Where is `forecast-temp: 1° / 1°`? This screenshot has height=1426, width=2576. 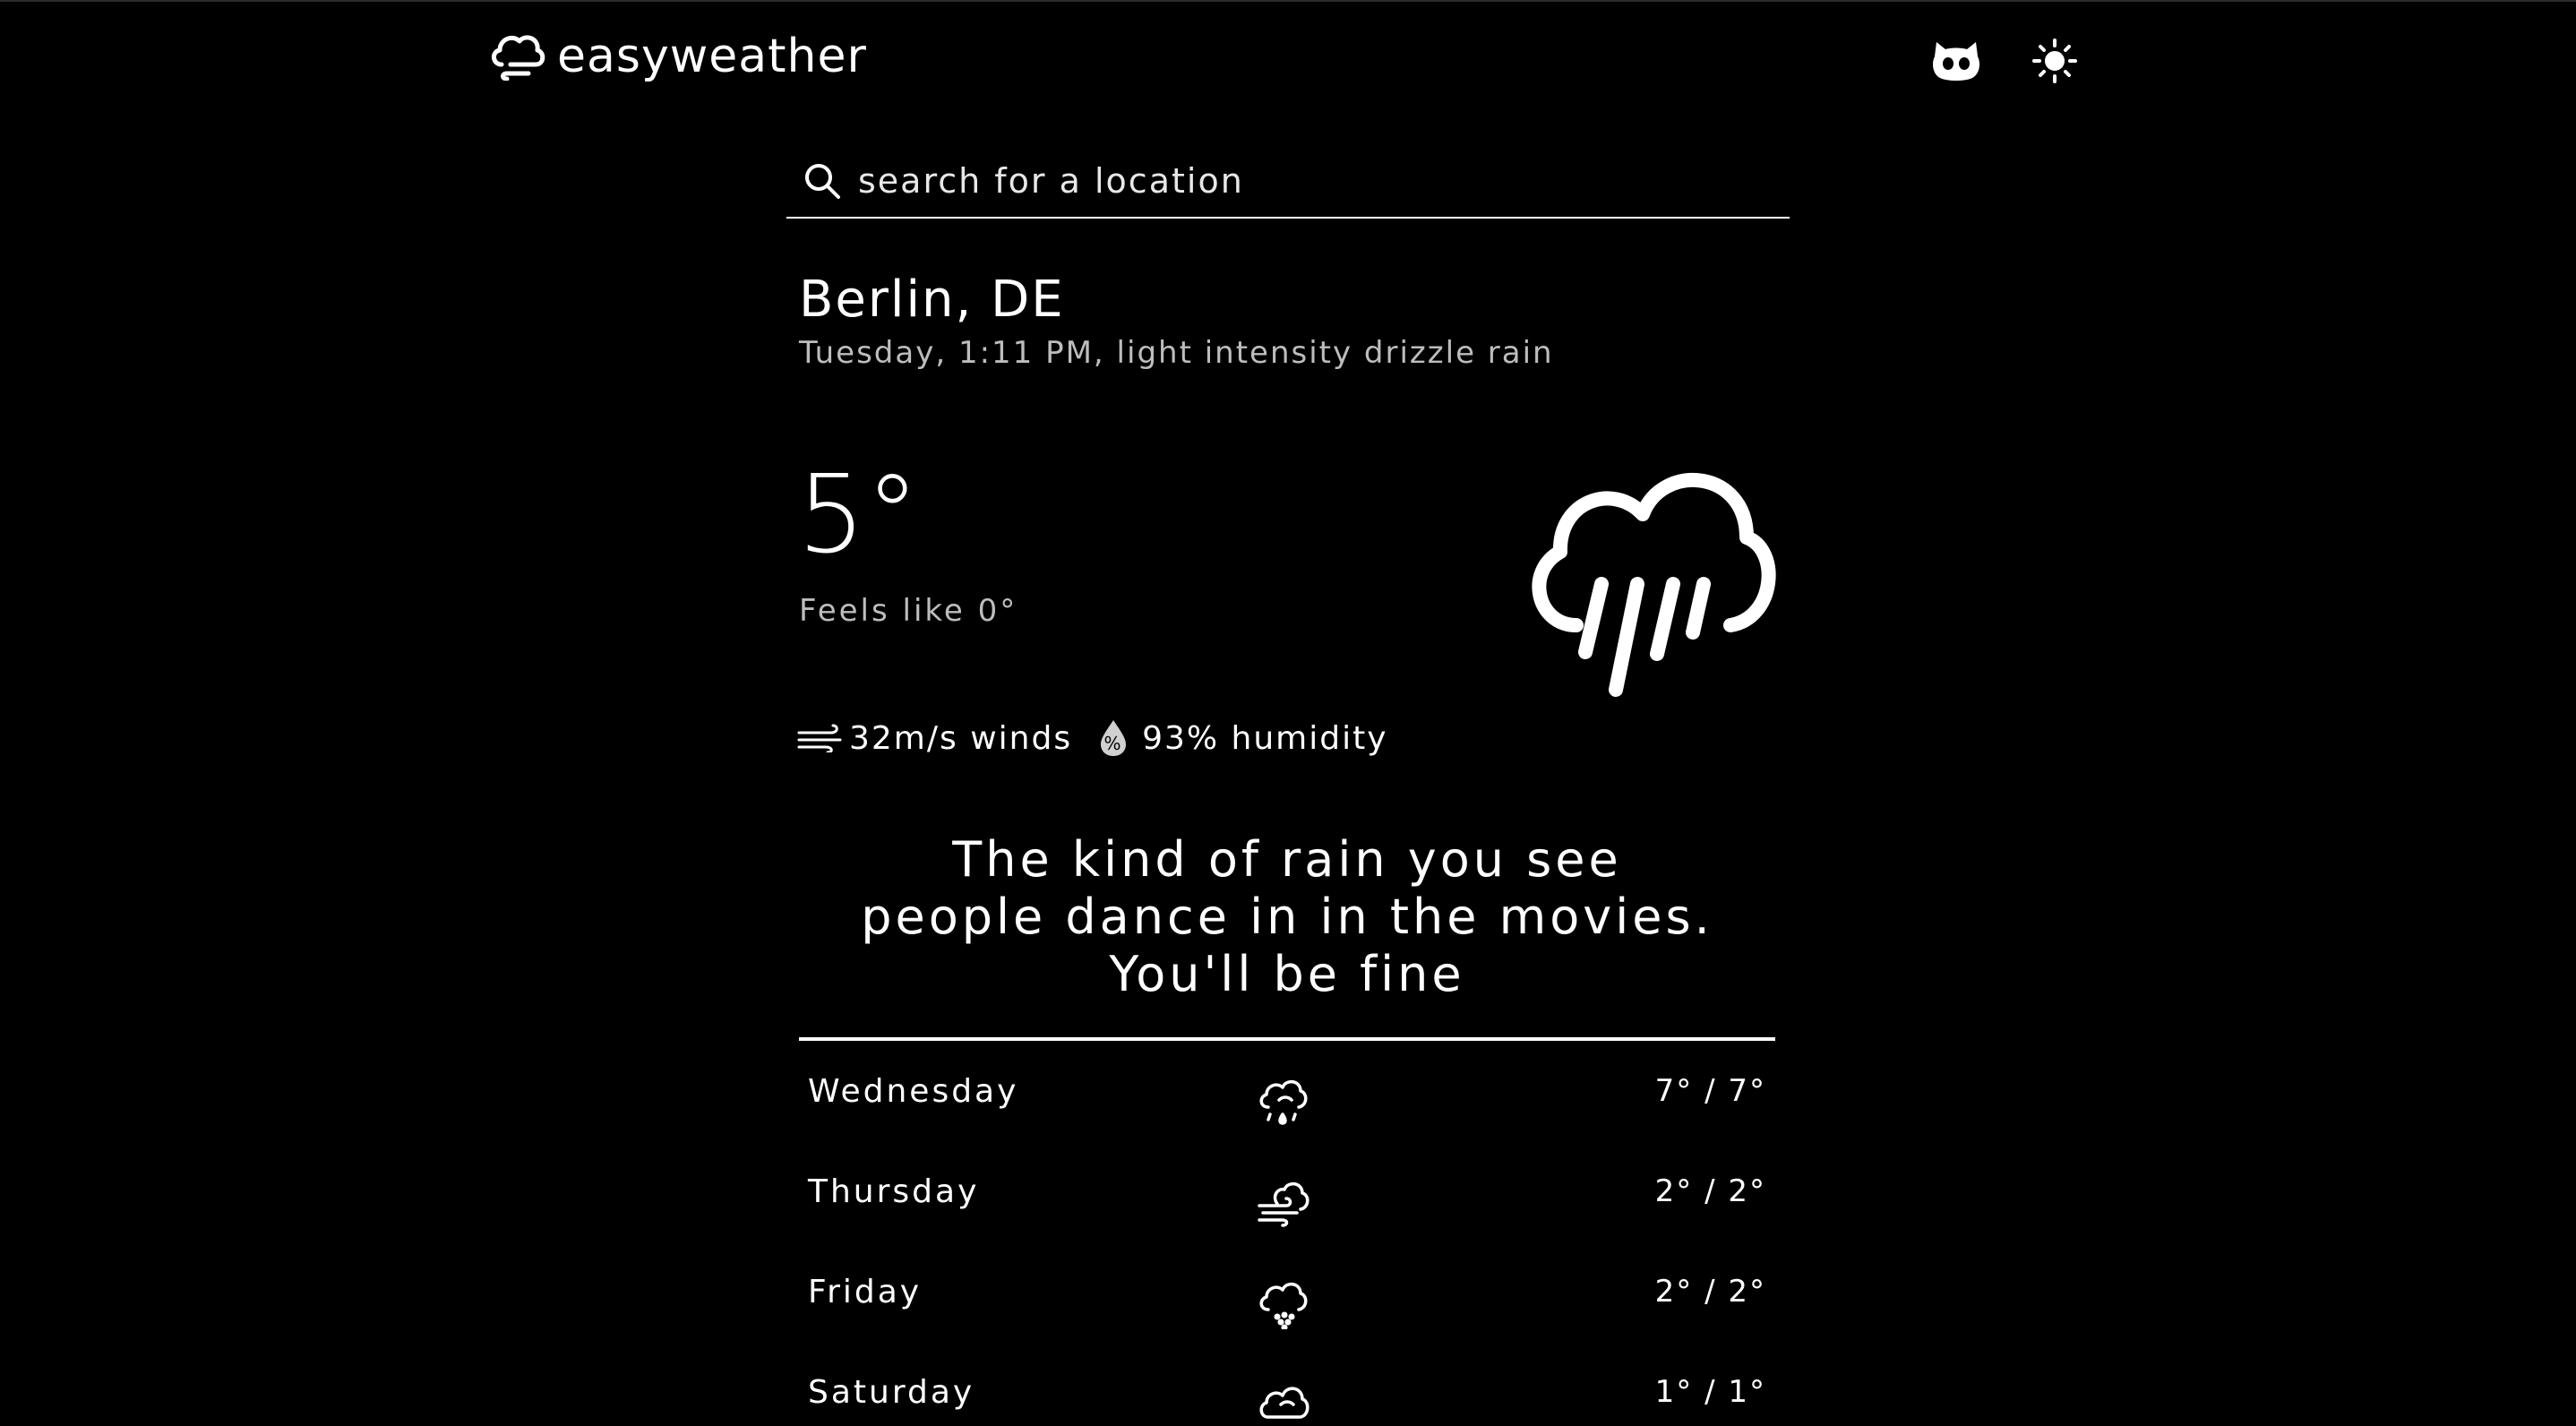 forecast-temp: 1° / 1° is located at coordinates (1710, 1392).